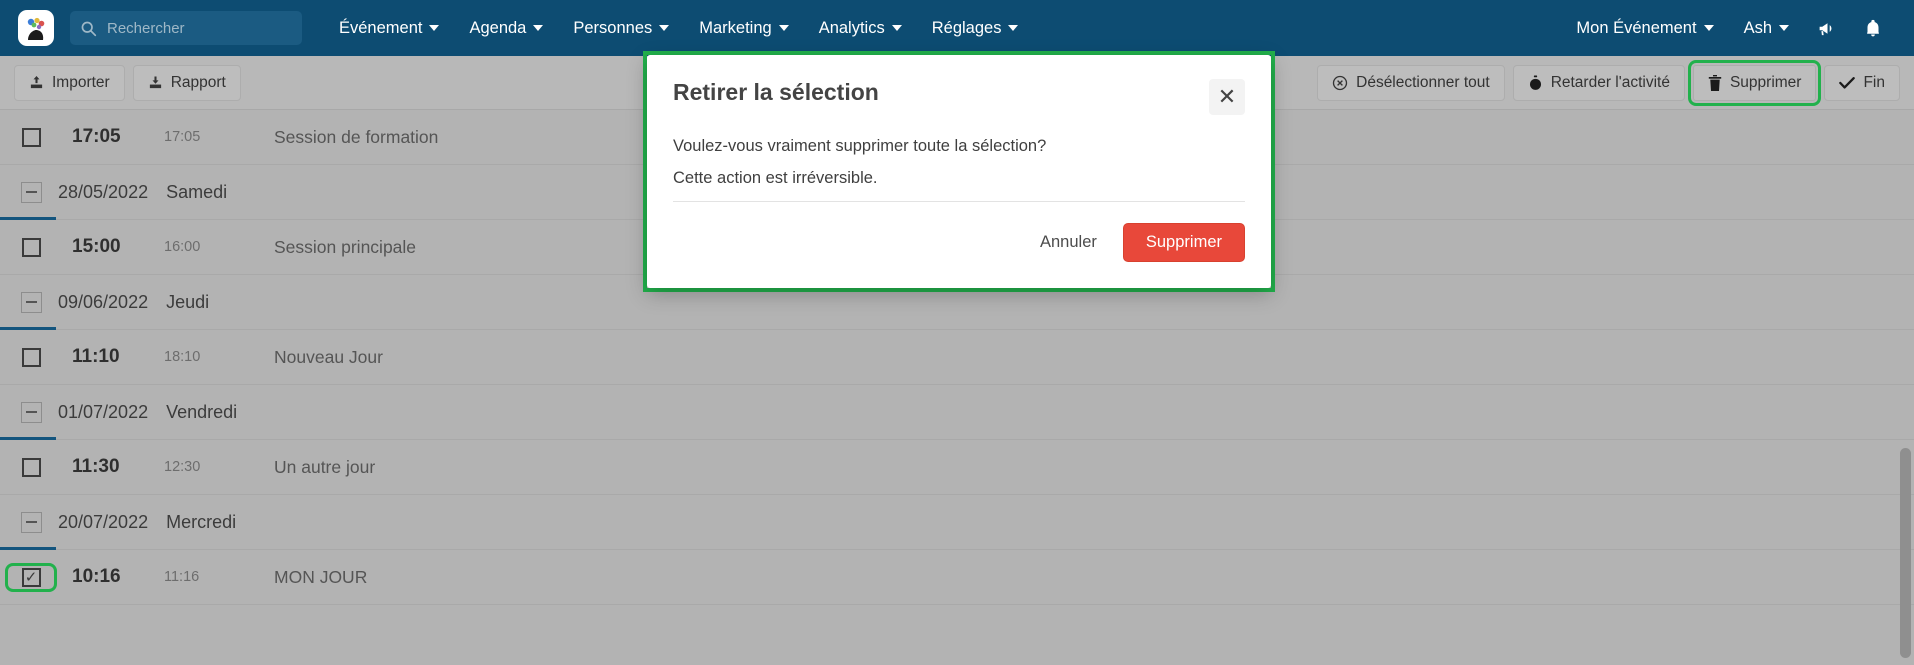 The height and width of the screenshot is (665, 1914). I want to click on group-date: 28/05/2022, so click(103, 191).